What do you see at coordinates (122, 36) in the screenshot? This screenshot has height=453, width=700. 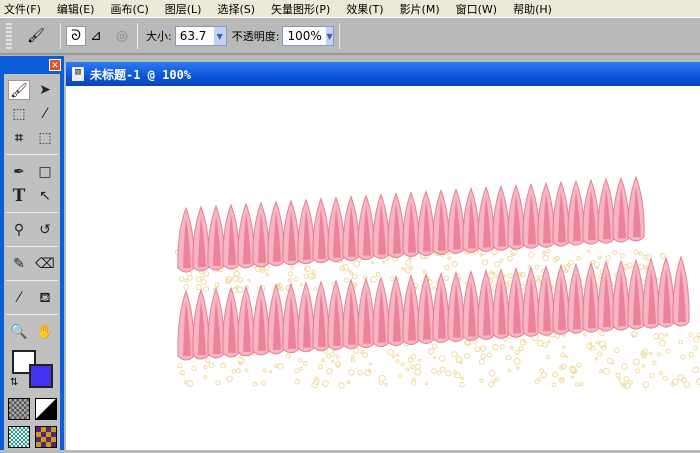 I see `pressure-icon: ◎` at bounding box center [122, 36].